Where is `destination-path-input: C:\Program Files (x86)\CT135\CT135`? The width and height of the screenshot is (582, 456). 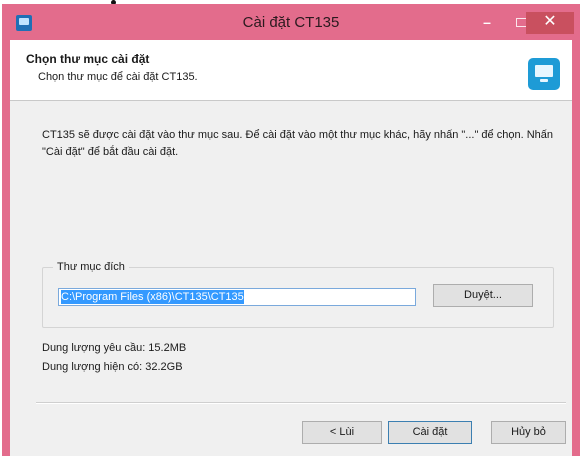 destination-path-input: C:\Program Files (x86)\CT135\CT135 is located at coordinates (237, 297).